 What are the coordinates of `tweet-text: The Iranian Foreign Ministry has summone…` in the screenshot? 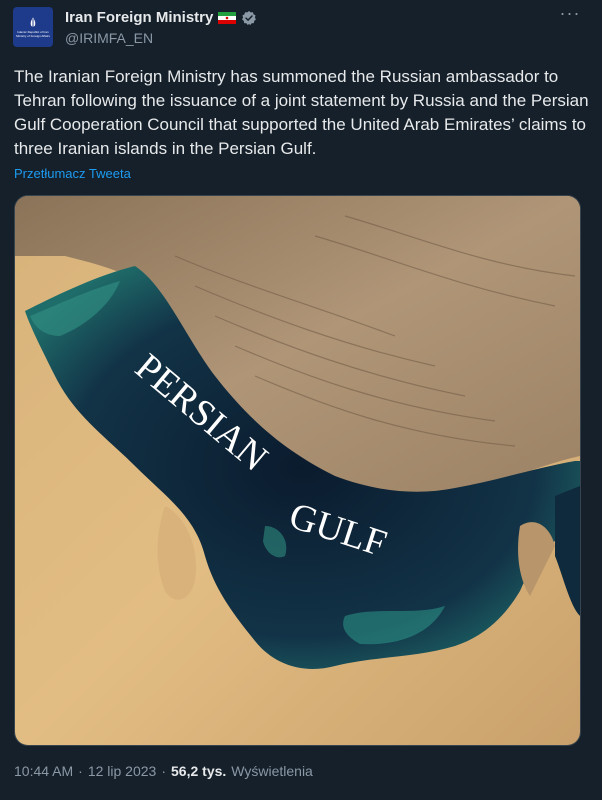 It's located at (301, 112).